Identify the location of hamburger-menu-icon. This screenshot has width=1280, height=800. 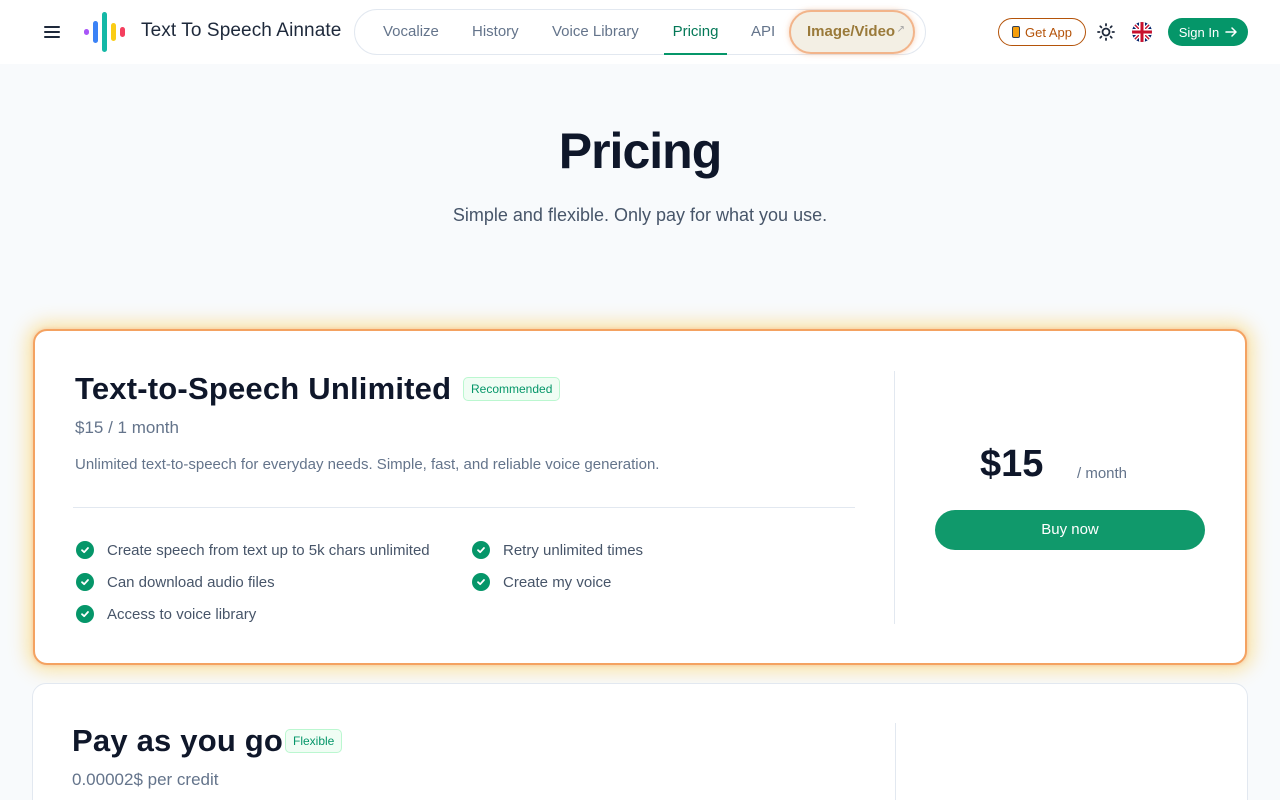
(52, 32).